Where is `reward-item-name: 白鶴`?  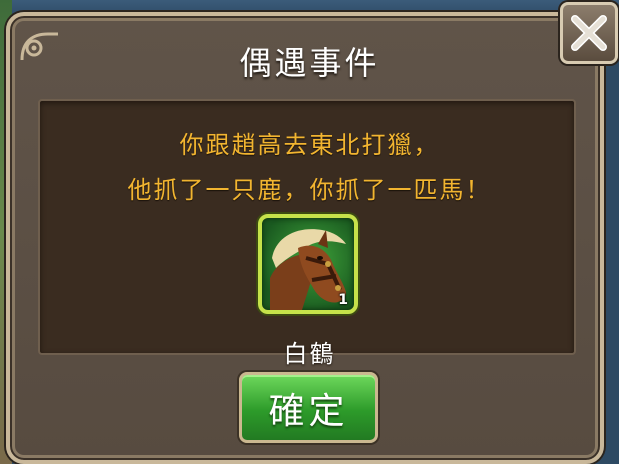
reward-item-name: 白鶴 is located at coordinates (309, 354).